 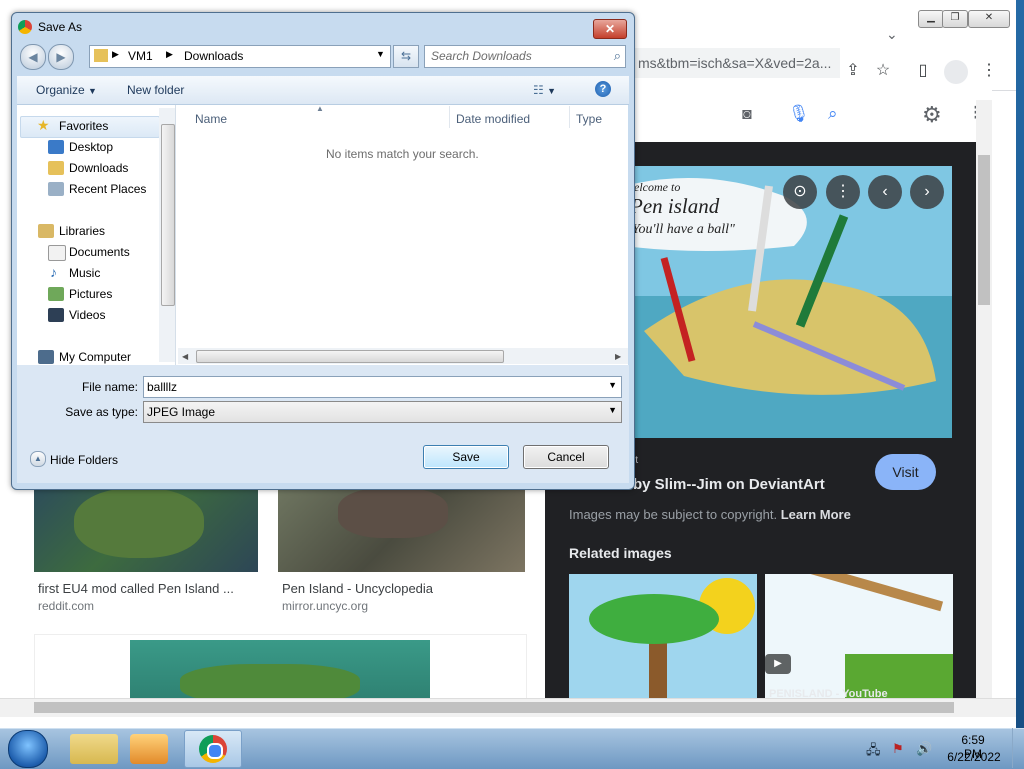 I want to click on search-placeholder: Search Downloads, so click(x=481, y=56).